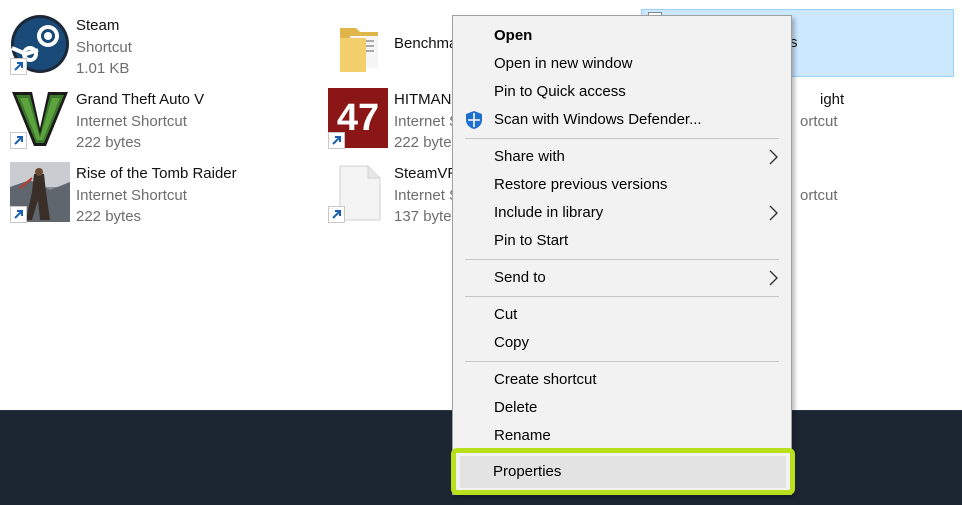 Image resolution: width=962 pixels, height=505 pixels. Describe the element at coordinates (581, 184) in the screenshot. I see `menu-item-label: Restore previous versions` at that location.